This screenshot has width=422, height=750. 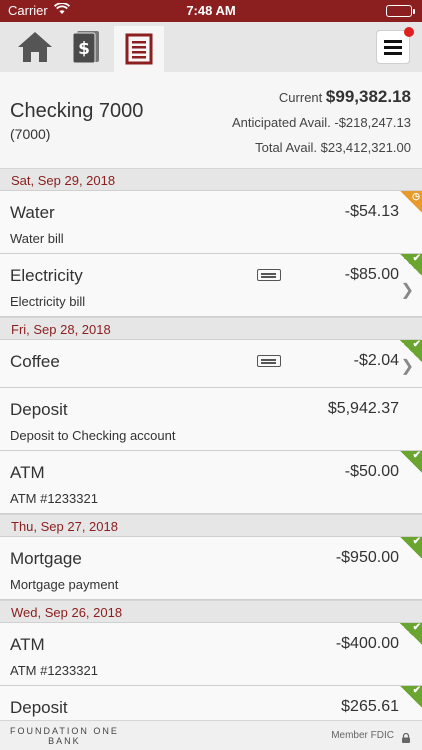 I want to click on transaction-description: Mortgage payment, so click(x=64, y=584).